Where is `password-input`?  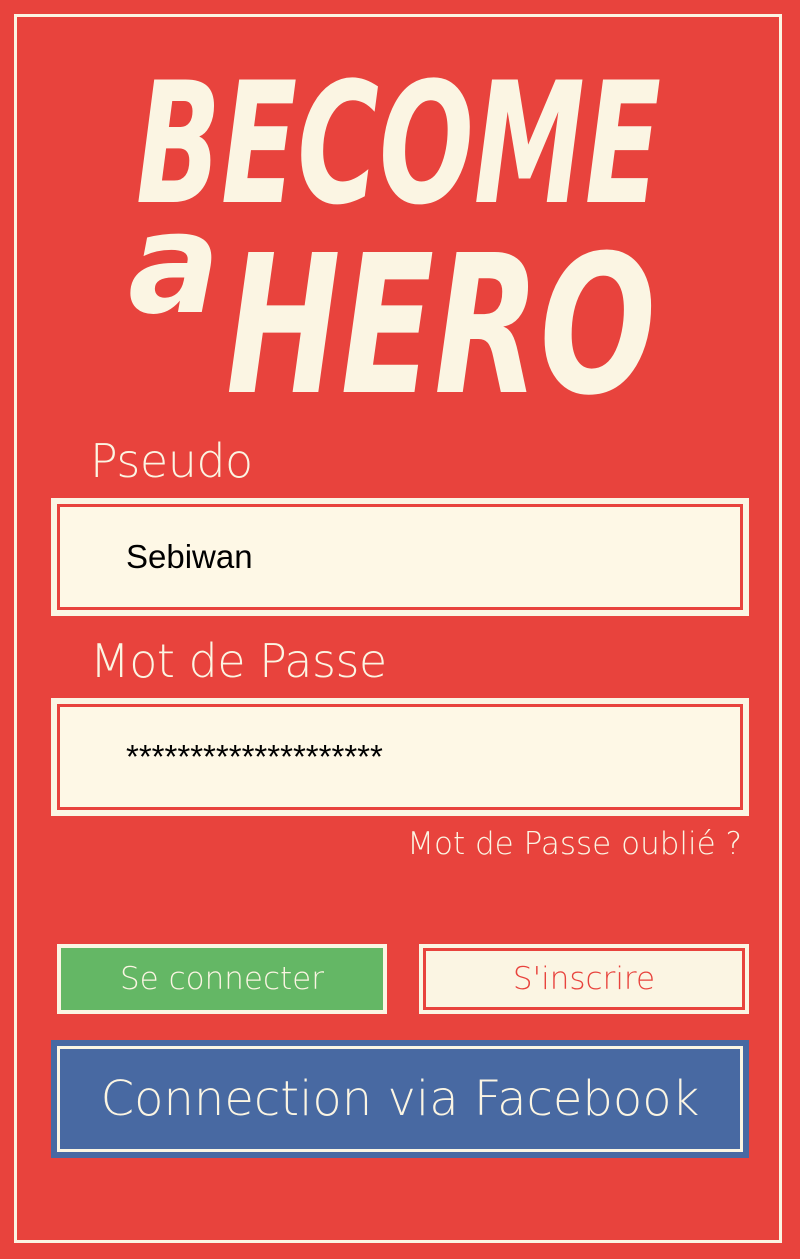 password-input is located at coordinates (402, 757).